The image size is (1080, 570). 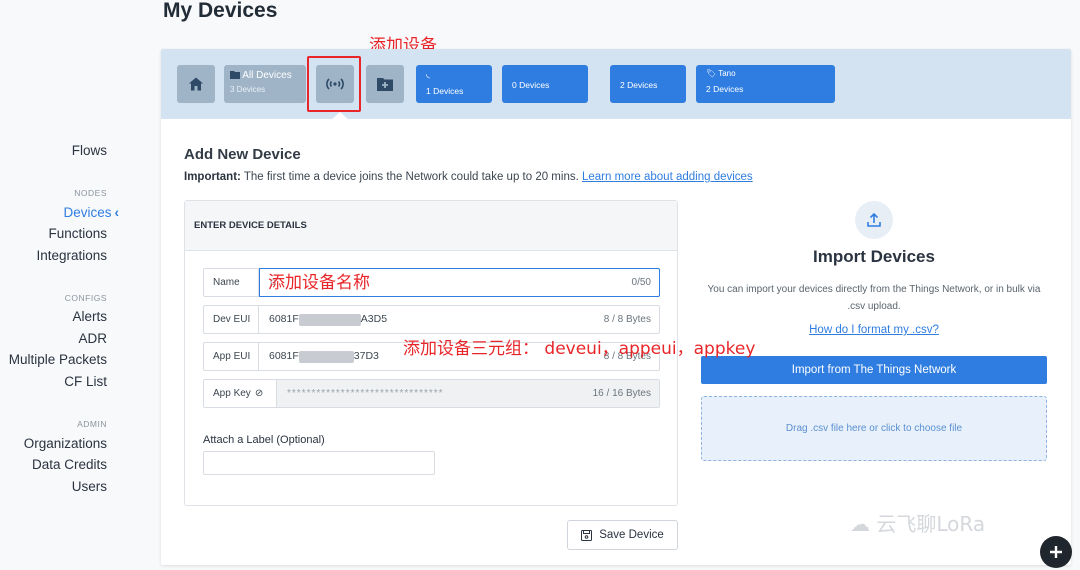 What do you see at coordinates (631, 535) in the screenshot?
I see `save-device-label: Save Device` at bounding box center [631, 535].